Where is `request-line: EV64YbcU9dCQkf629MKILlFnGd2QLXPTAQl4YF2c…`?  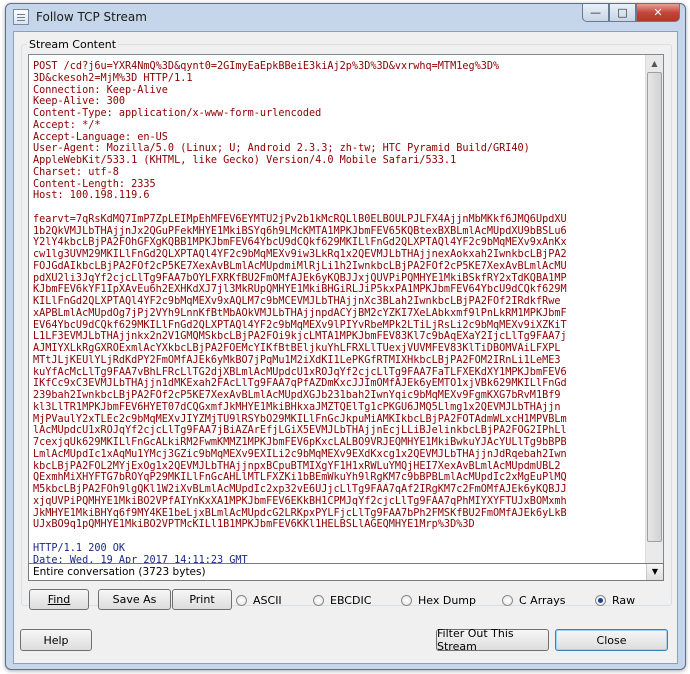
request-line: EV64YbcU9dCQkf629MKILlFnGd2QLXPTAQl4YF2c… is located at coordinates (300, 325).